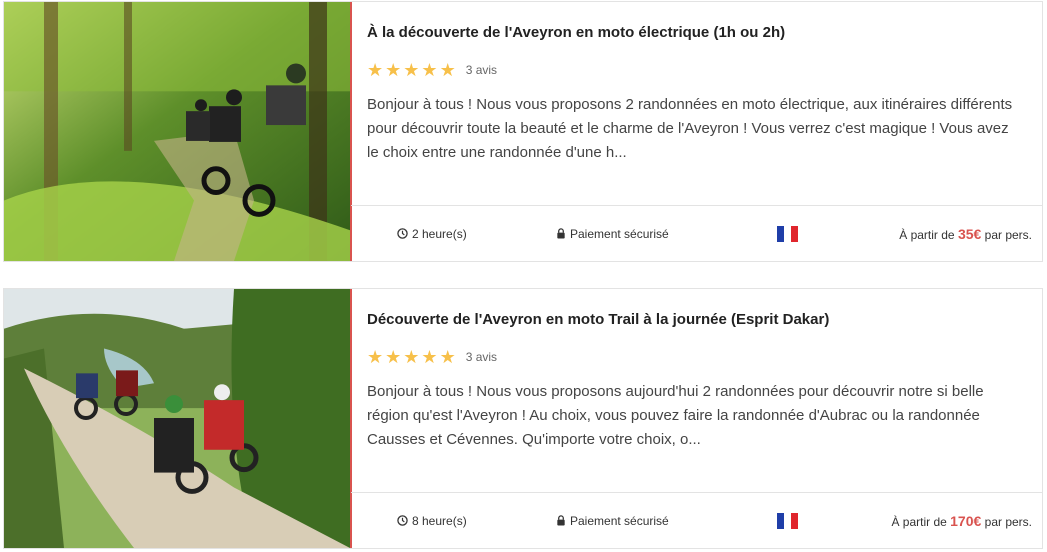 Image resolution: width=1047 pixels, height=552 pixels. I want to click on duration: 8 heure(s), so click(432, 521).